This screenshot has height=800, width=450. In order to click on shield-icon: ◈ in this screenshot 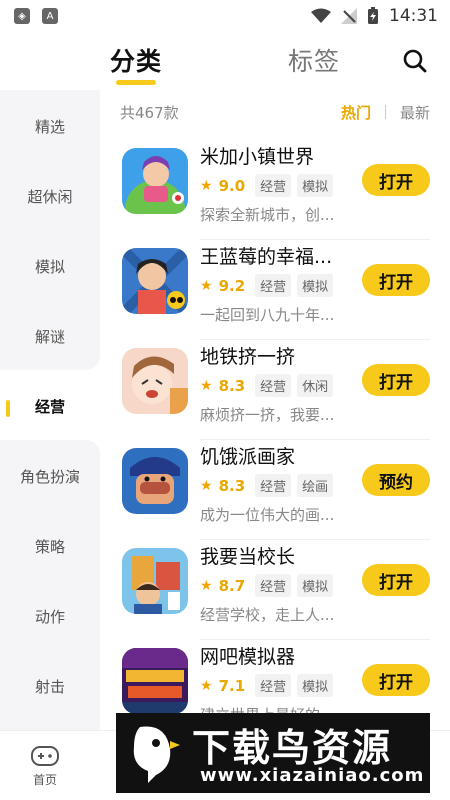, I will do `click(22, 16)`.